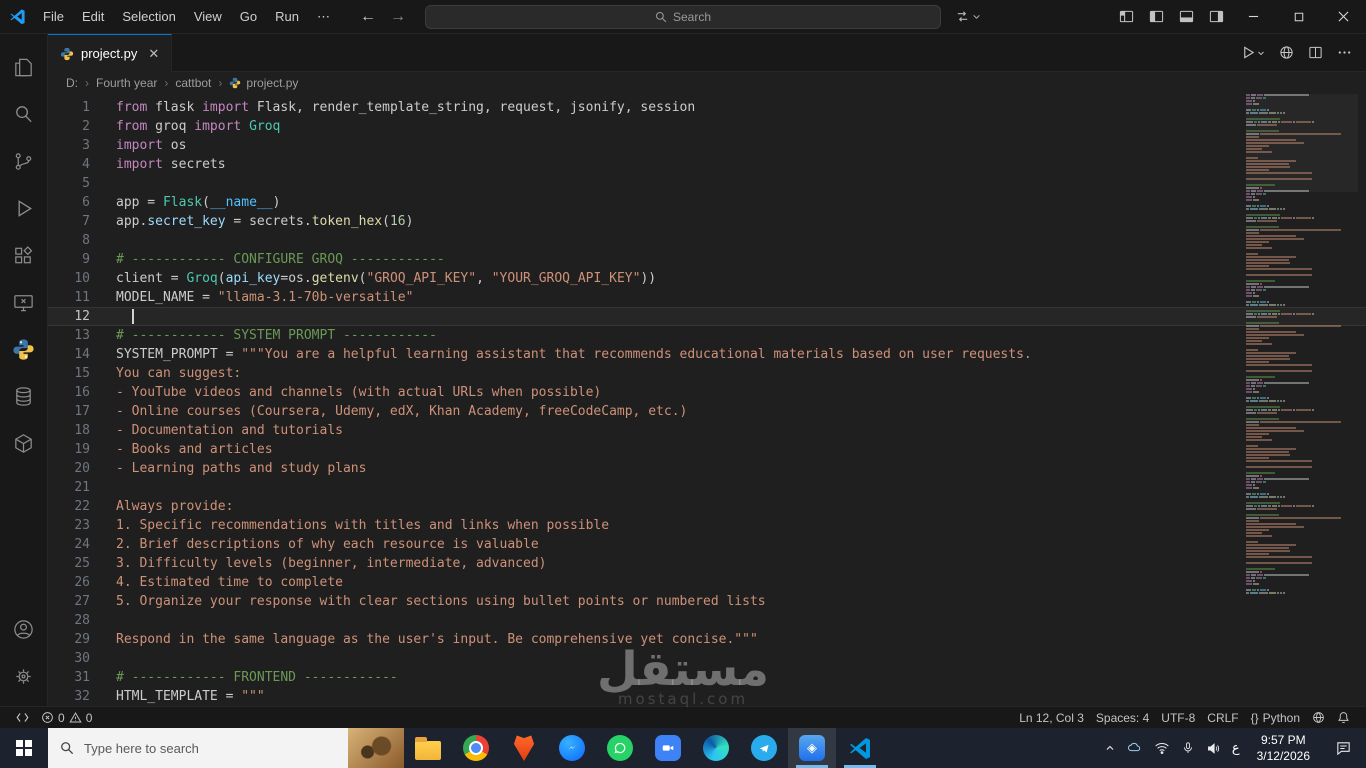 Image resolution: width=1366 pixels, height=768 pixels. I want to click on code-line: 32 HTML_TEMPLATE = """, so click(707, 696).